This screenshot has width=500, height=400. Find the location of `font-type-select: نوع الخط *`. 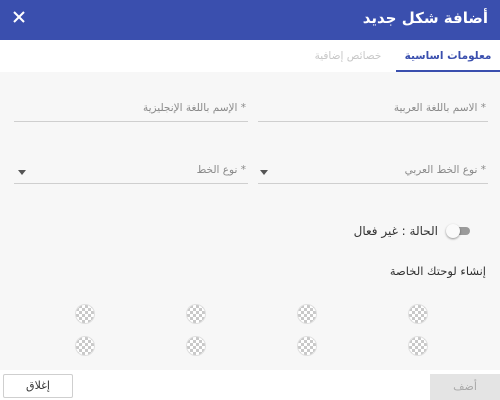

font-type-select: نوع الخط * is located at coordinates (131, 172).